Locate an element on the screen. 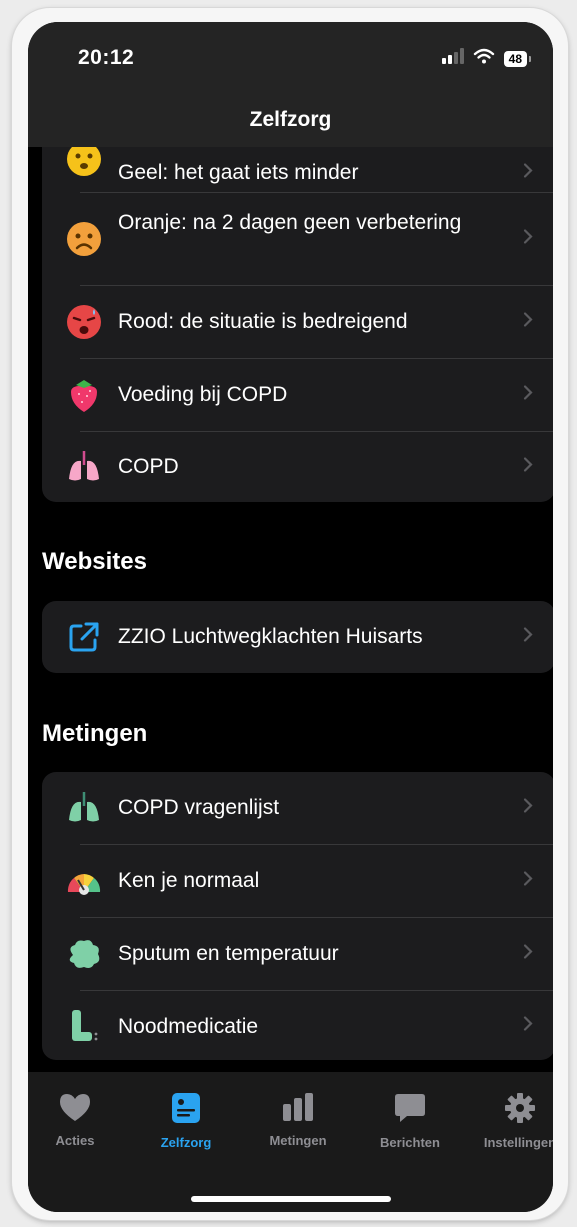 The height and width of the screenshot is (1227, 577). red-anxious-face-icon is located at coordinates (84, 322).